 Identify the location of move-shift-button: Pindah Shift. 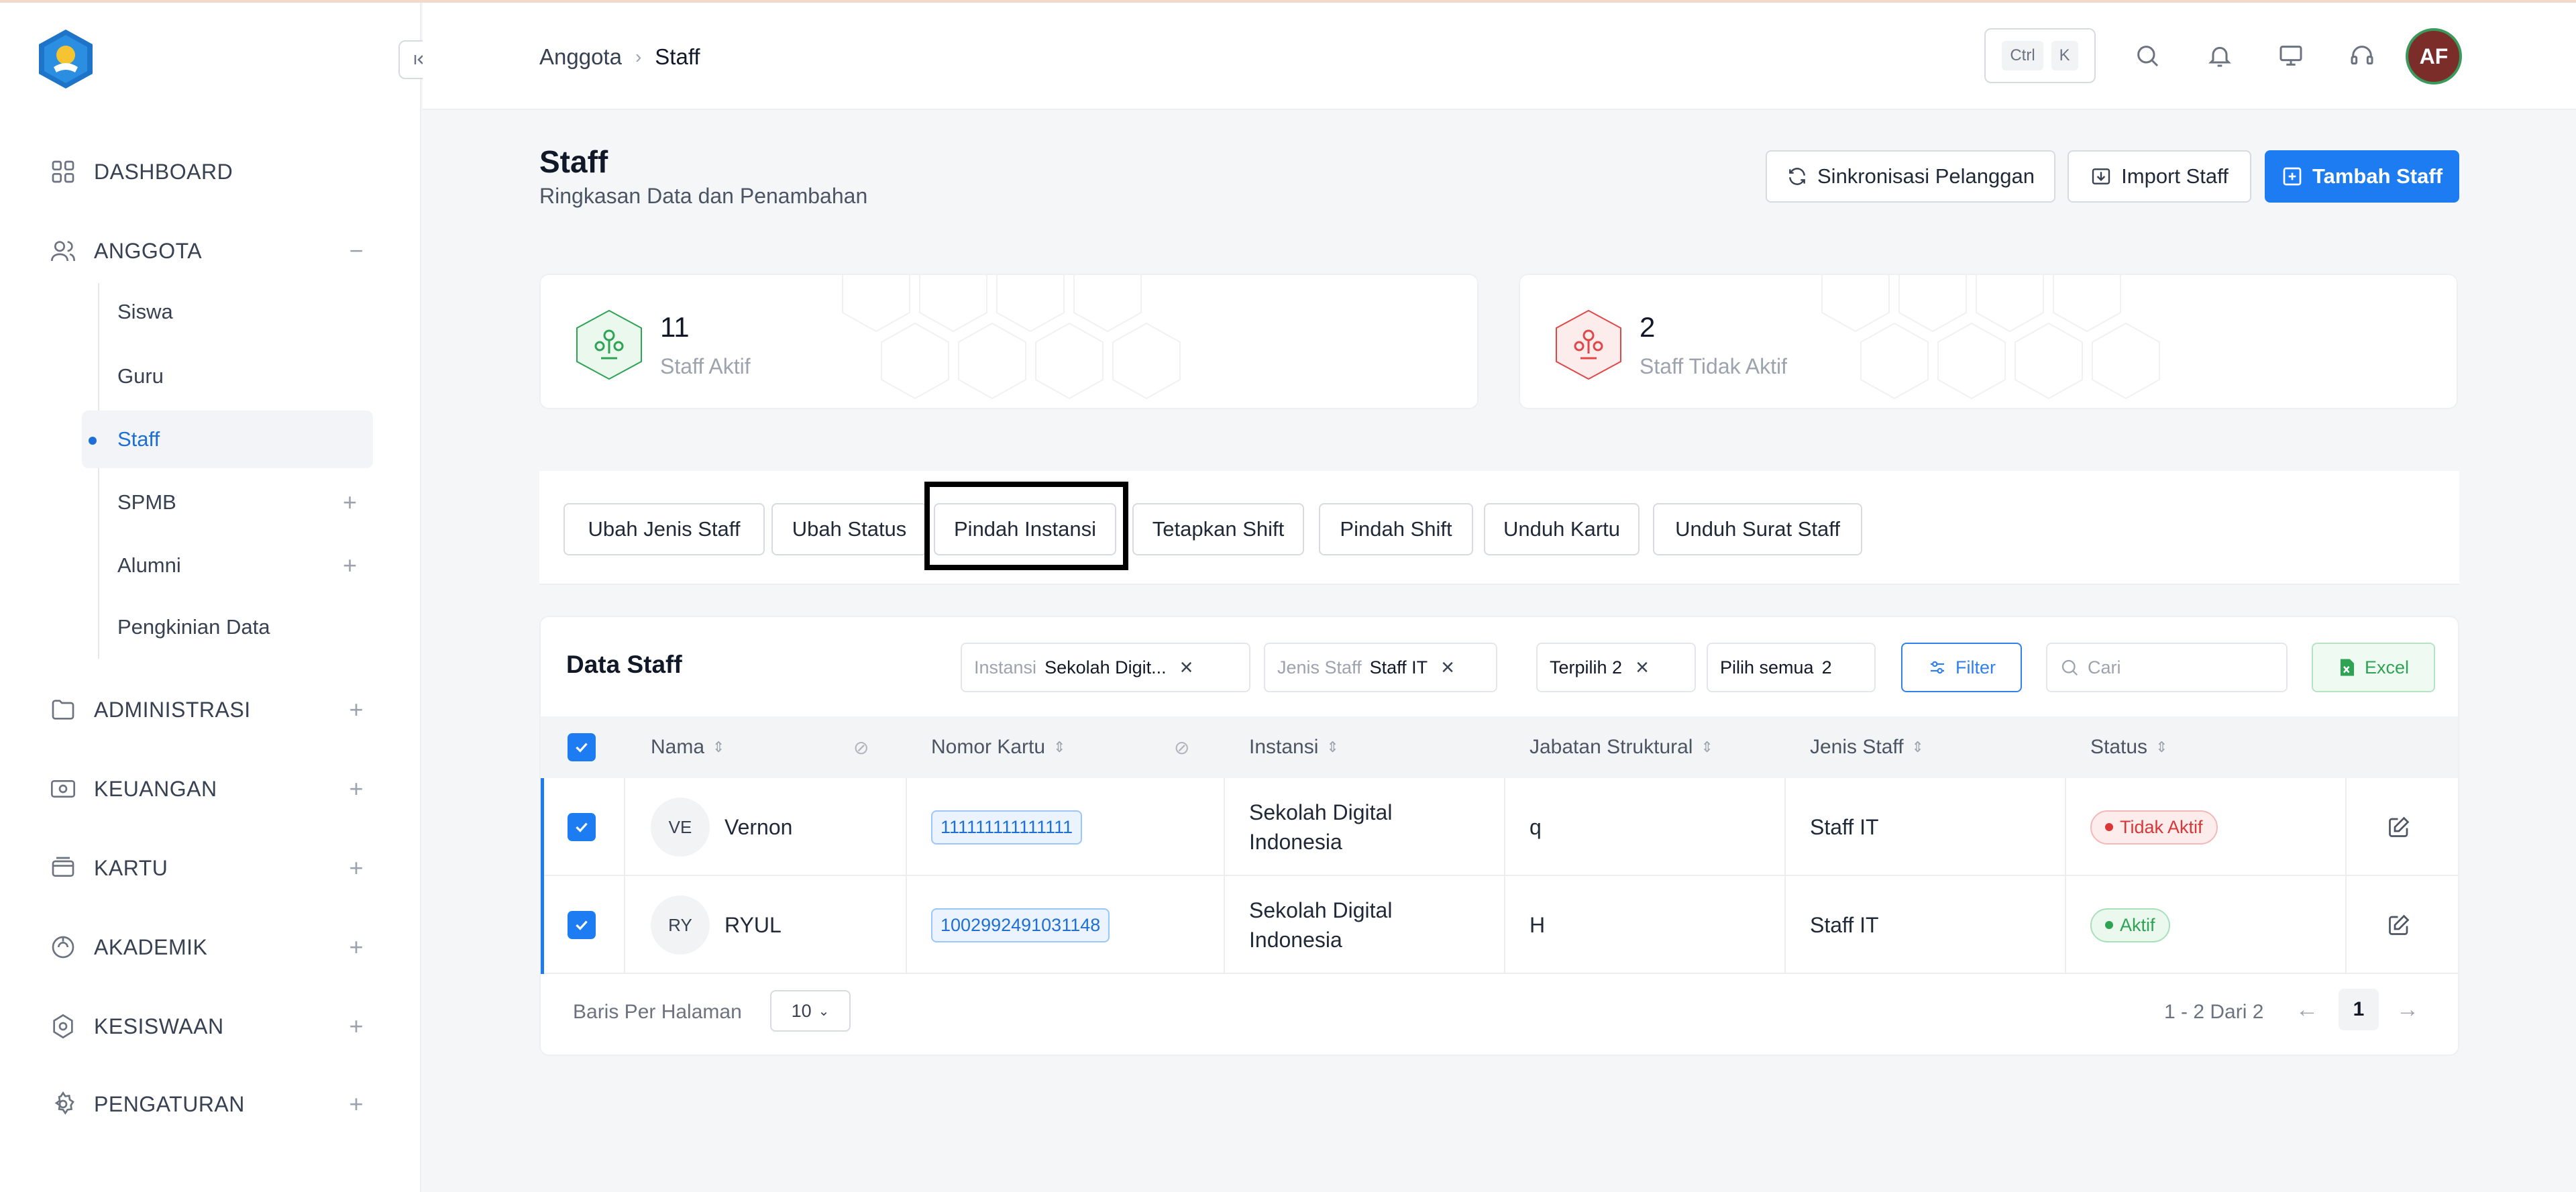
(1396, 529).